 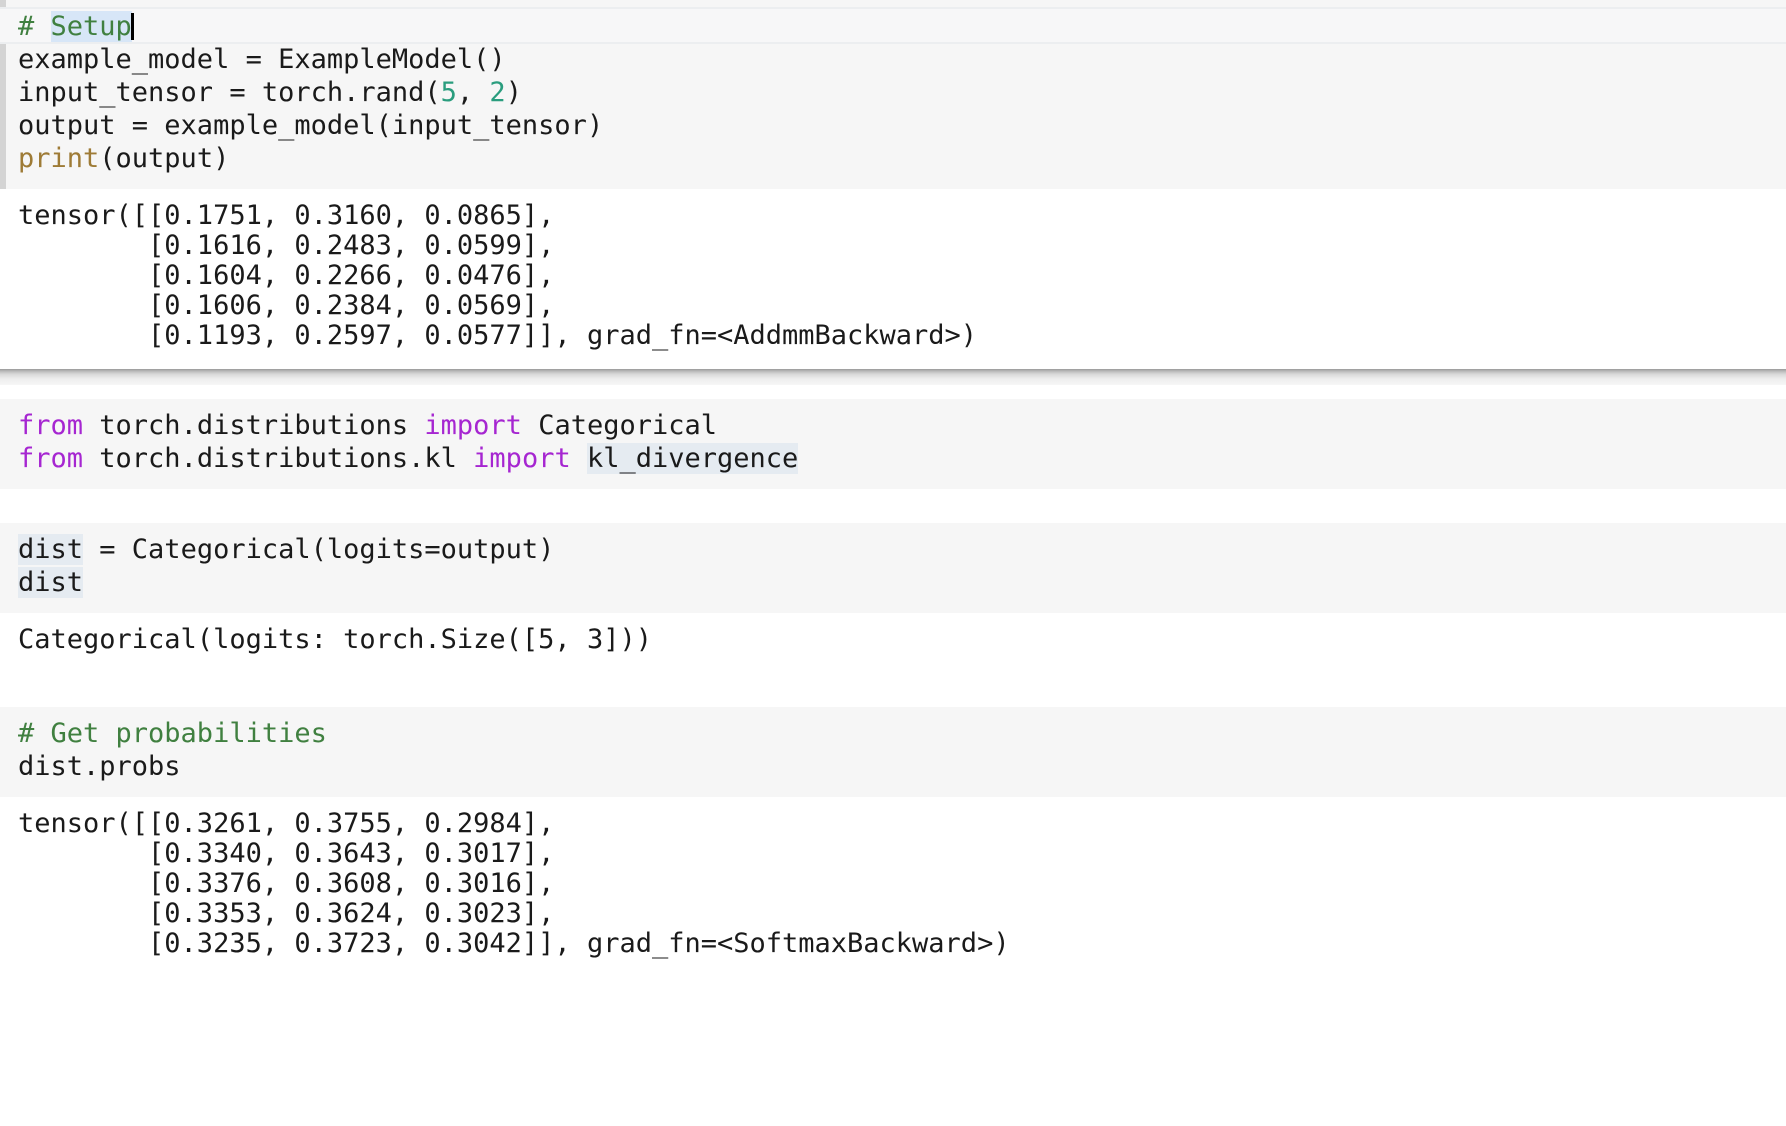 I want to click on output-line: Categorical(logits: torch.Size([5, 3])), so click(x=335, y=639).